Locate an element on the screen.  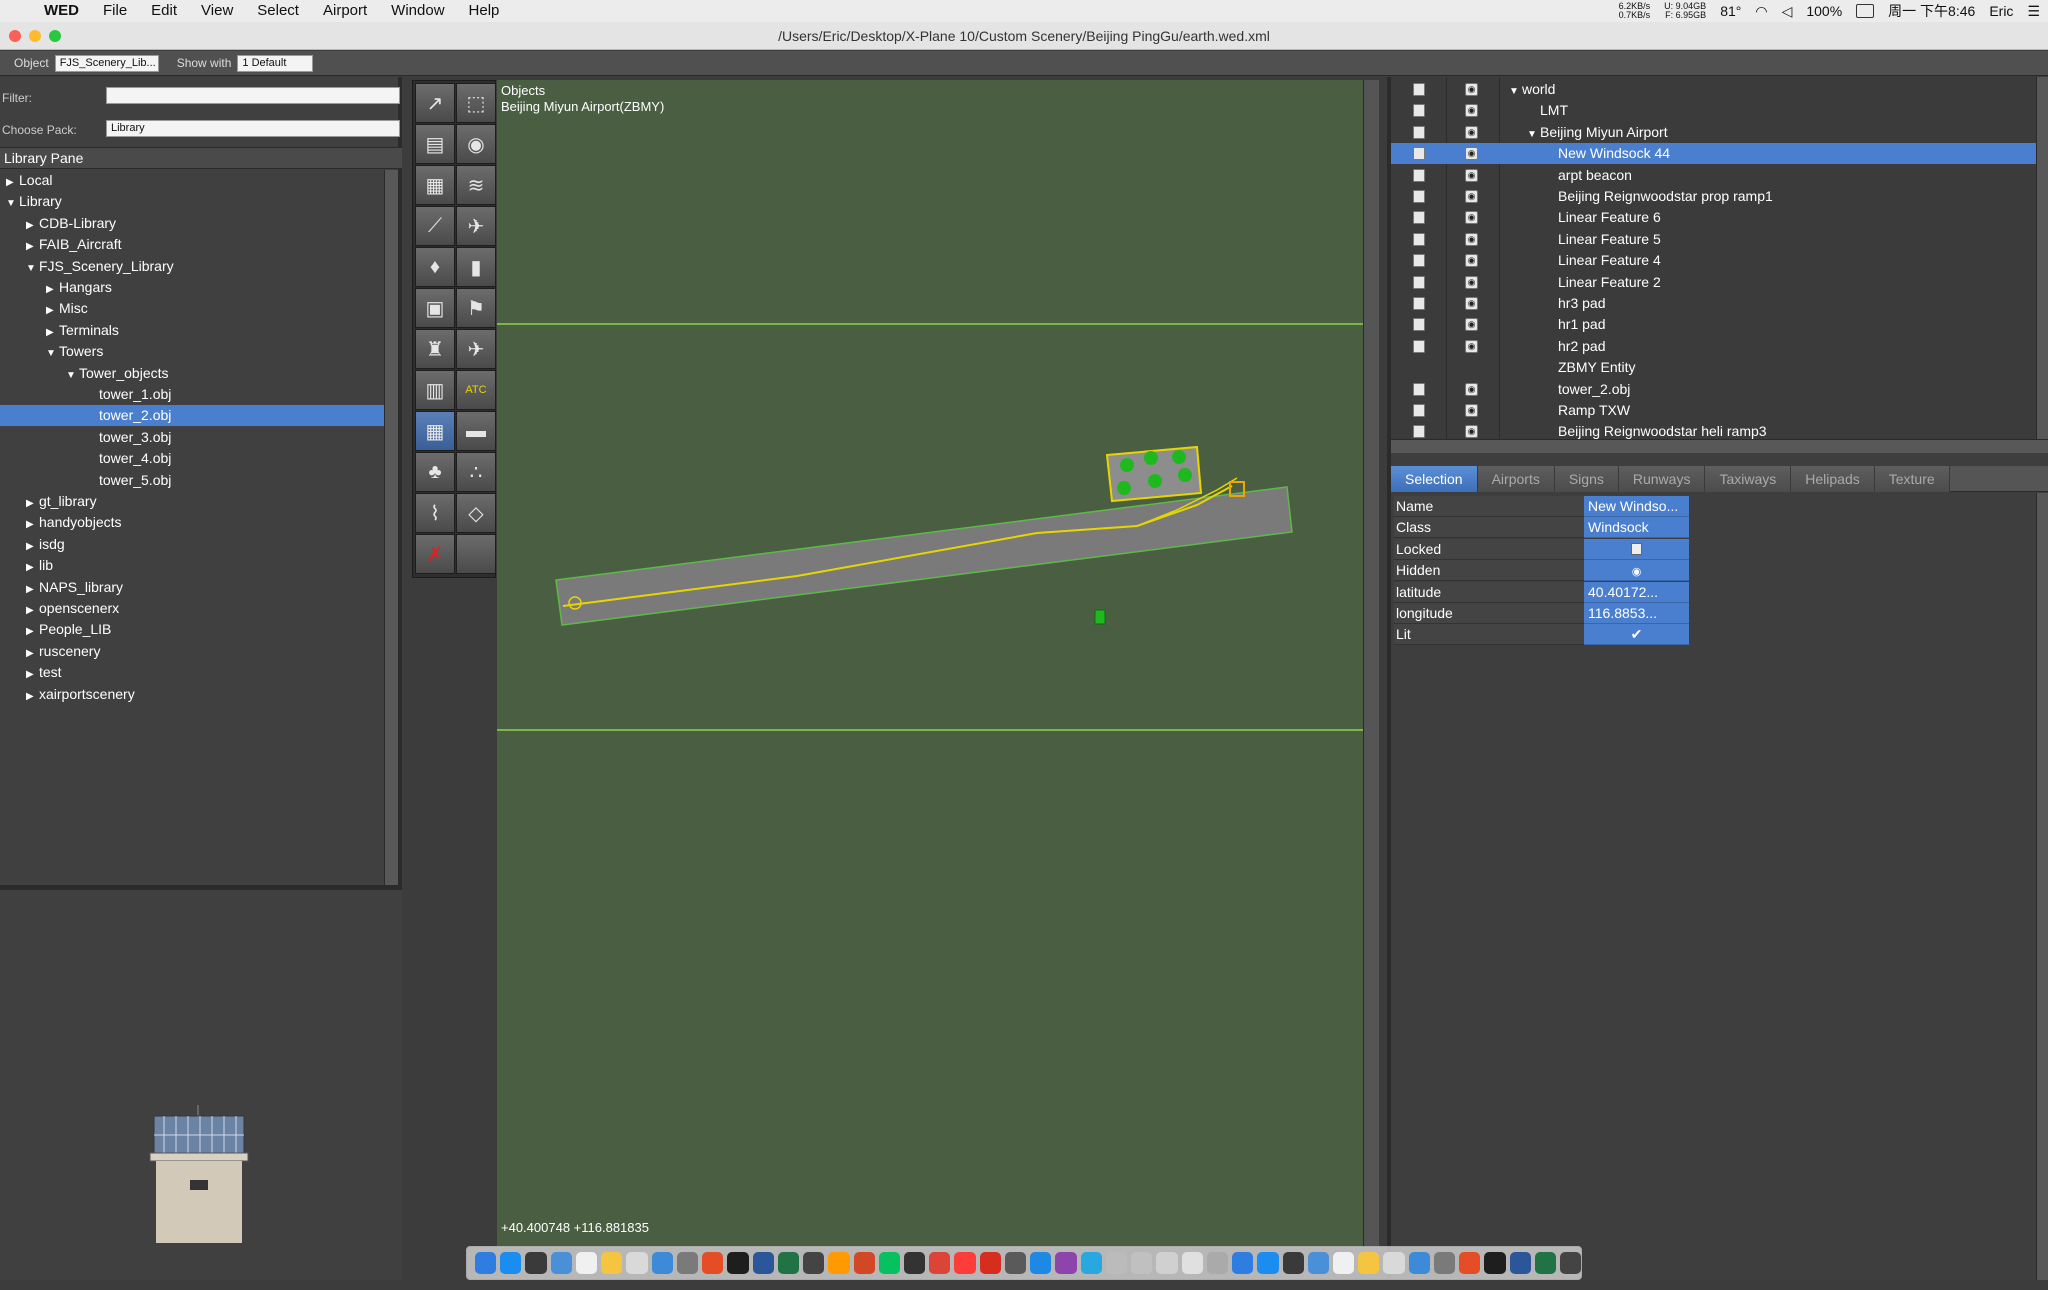
library-item: tower_2.obj is located at coordinates (192, 416).